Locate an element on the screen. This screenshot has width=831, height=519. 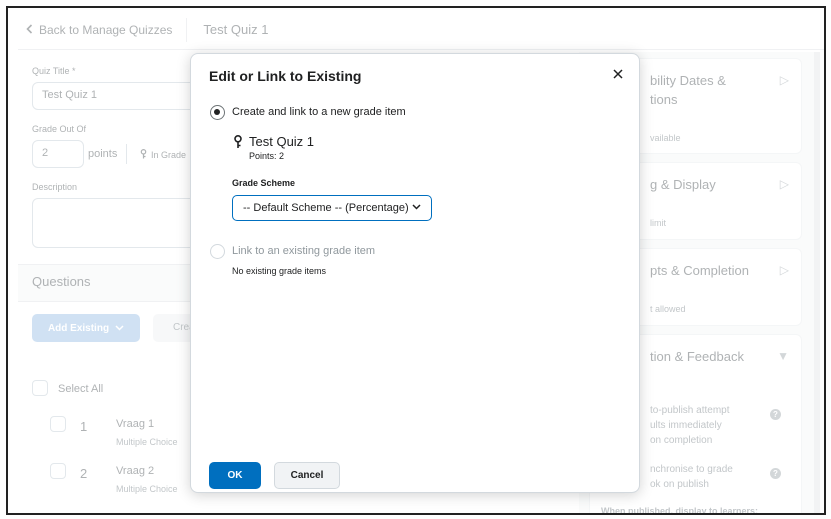
option-create-new-label: Create and link to a new grade item is located at coordinates (319, 112).